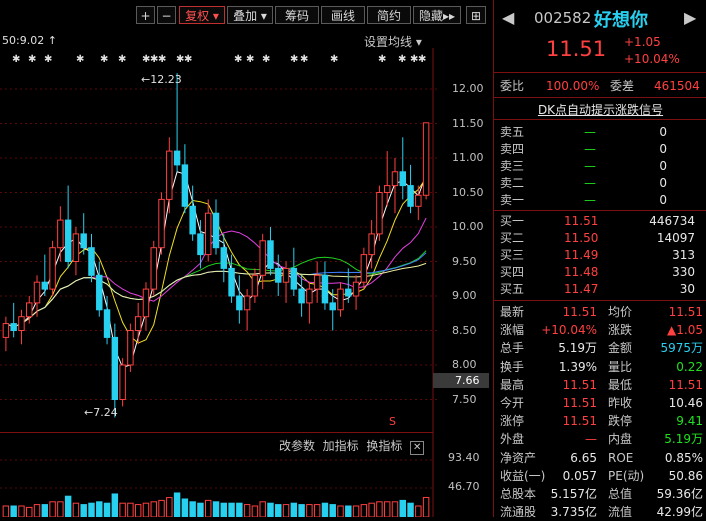 The height and width of the screenshot is (521, 706). Describe the element at coordinates (202, 15) in the screenshot. I see `fuquan-button: 复权 ▾` at that location.